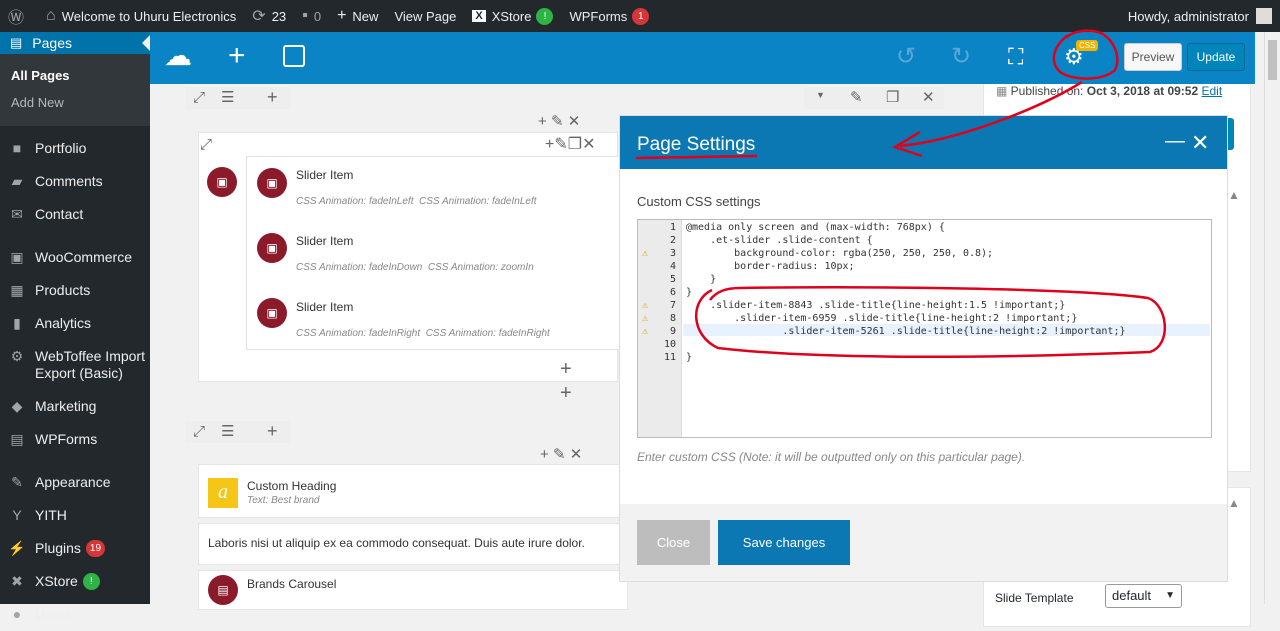 This screenshot has width=1280, height=631. Describe the element at coordinates (238, 98) in the screenshot. I see `row-controls: ⤢ ☰ +` at that location.